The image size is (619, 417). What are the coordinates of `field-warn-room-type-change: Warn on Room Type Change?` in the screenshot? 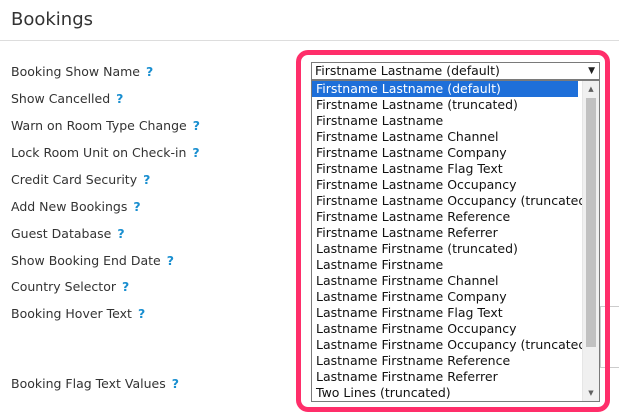 It's located at (105, 125).